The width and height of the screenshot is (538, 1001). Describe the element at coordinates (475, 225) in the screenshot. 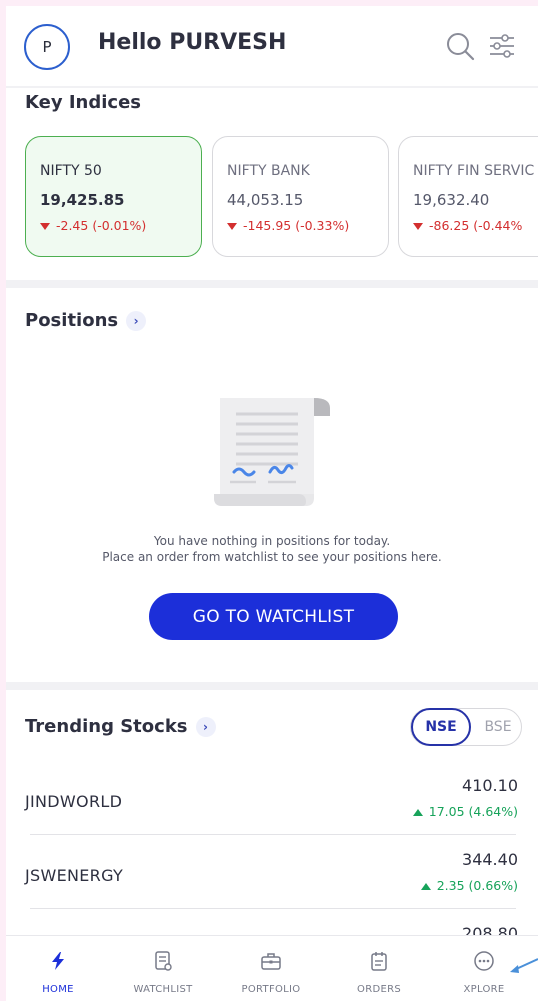

I see `index-change: -86.25 (-0.44%` at that location.